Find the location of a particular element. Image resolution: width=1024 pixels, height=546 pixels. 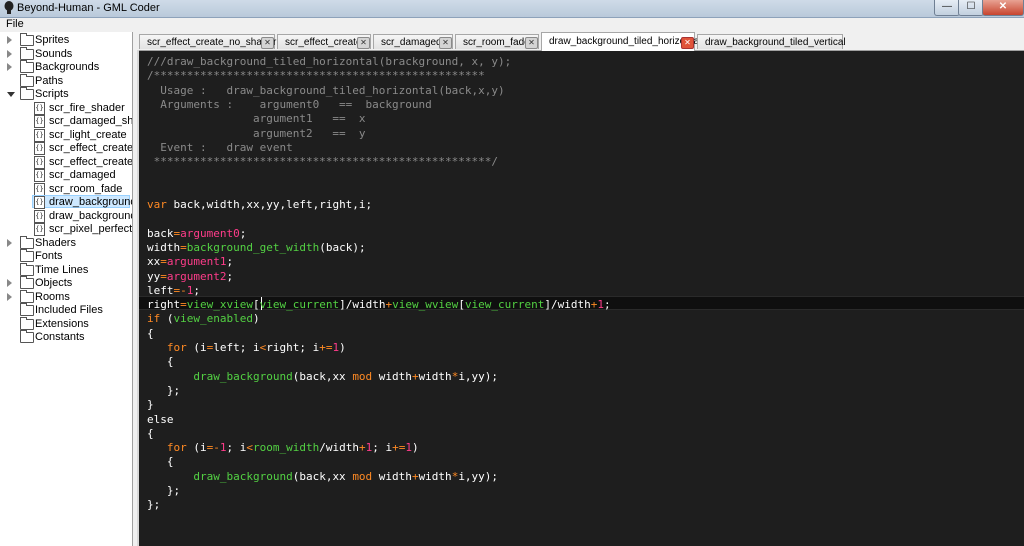

tab-scr-room-fade: scr_room_fade ✕ is located at coordinates (497, 41).